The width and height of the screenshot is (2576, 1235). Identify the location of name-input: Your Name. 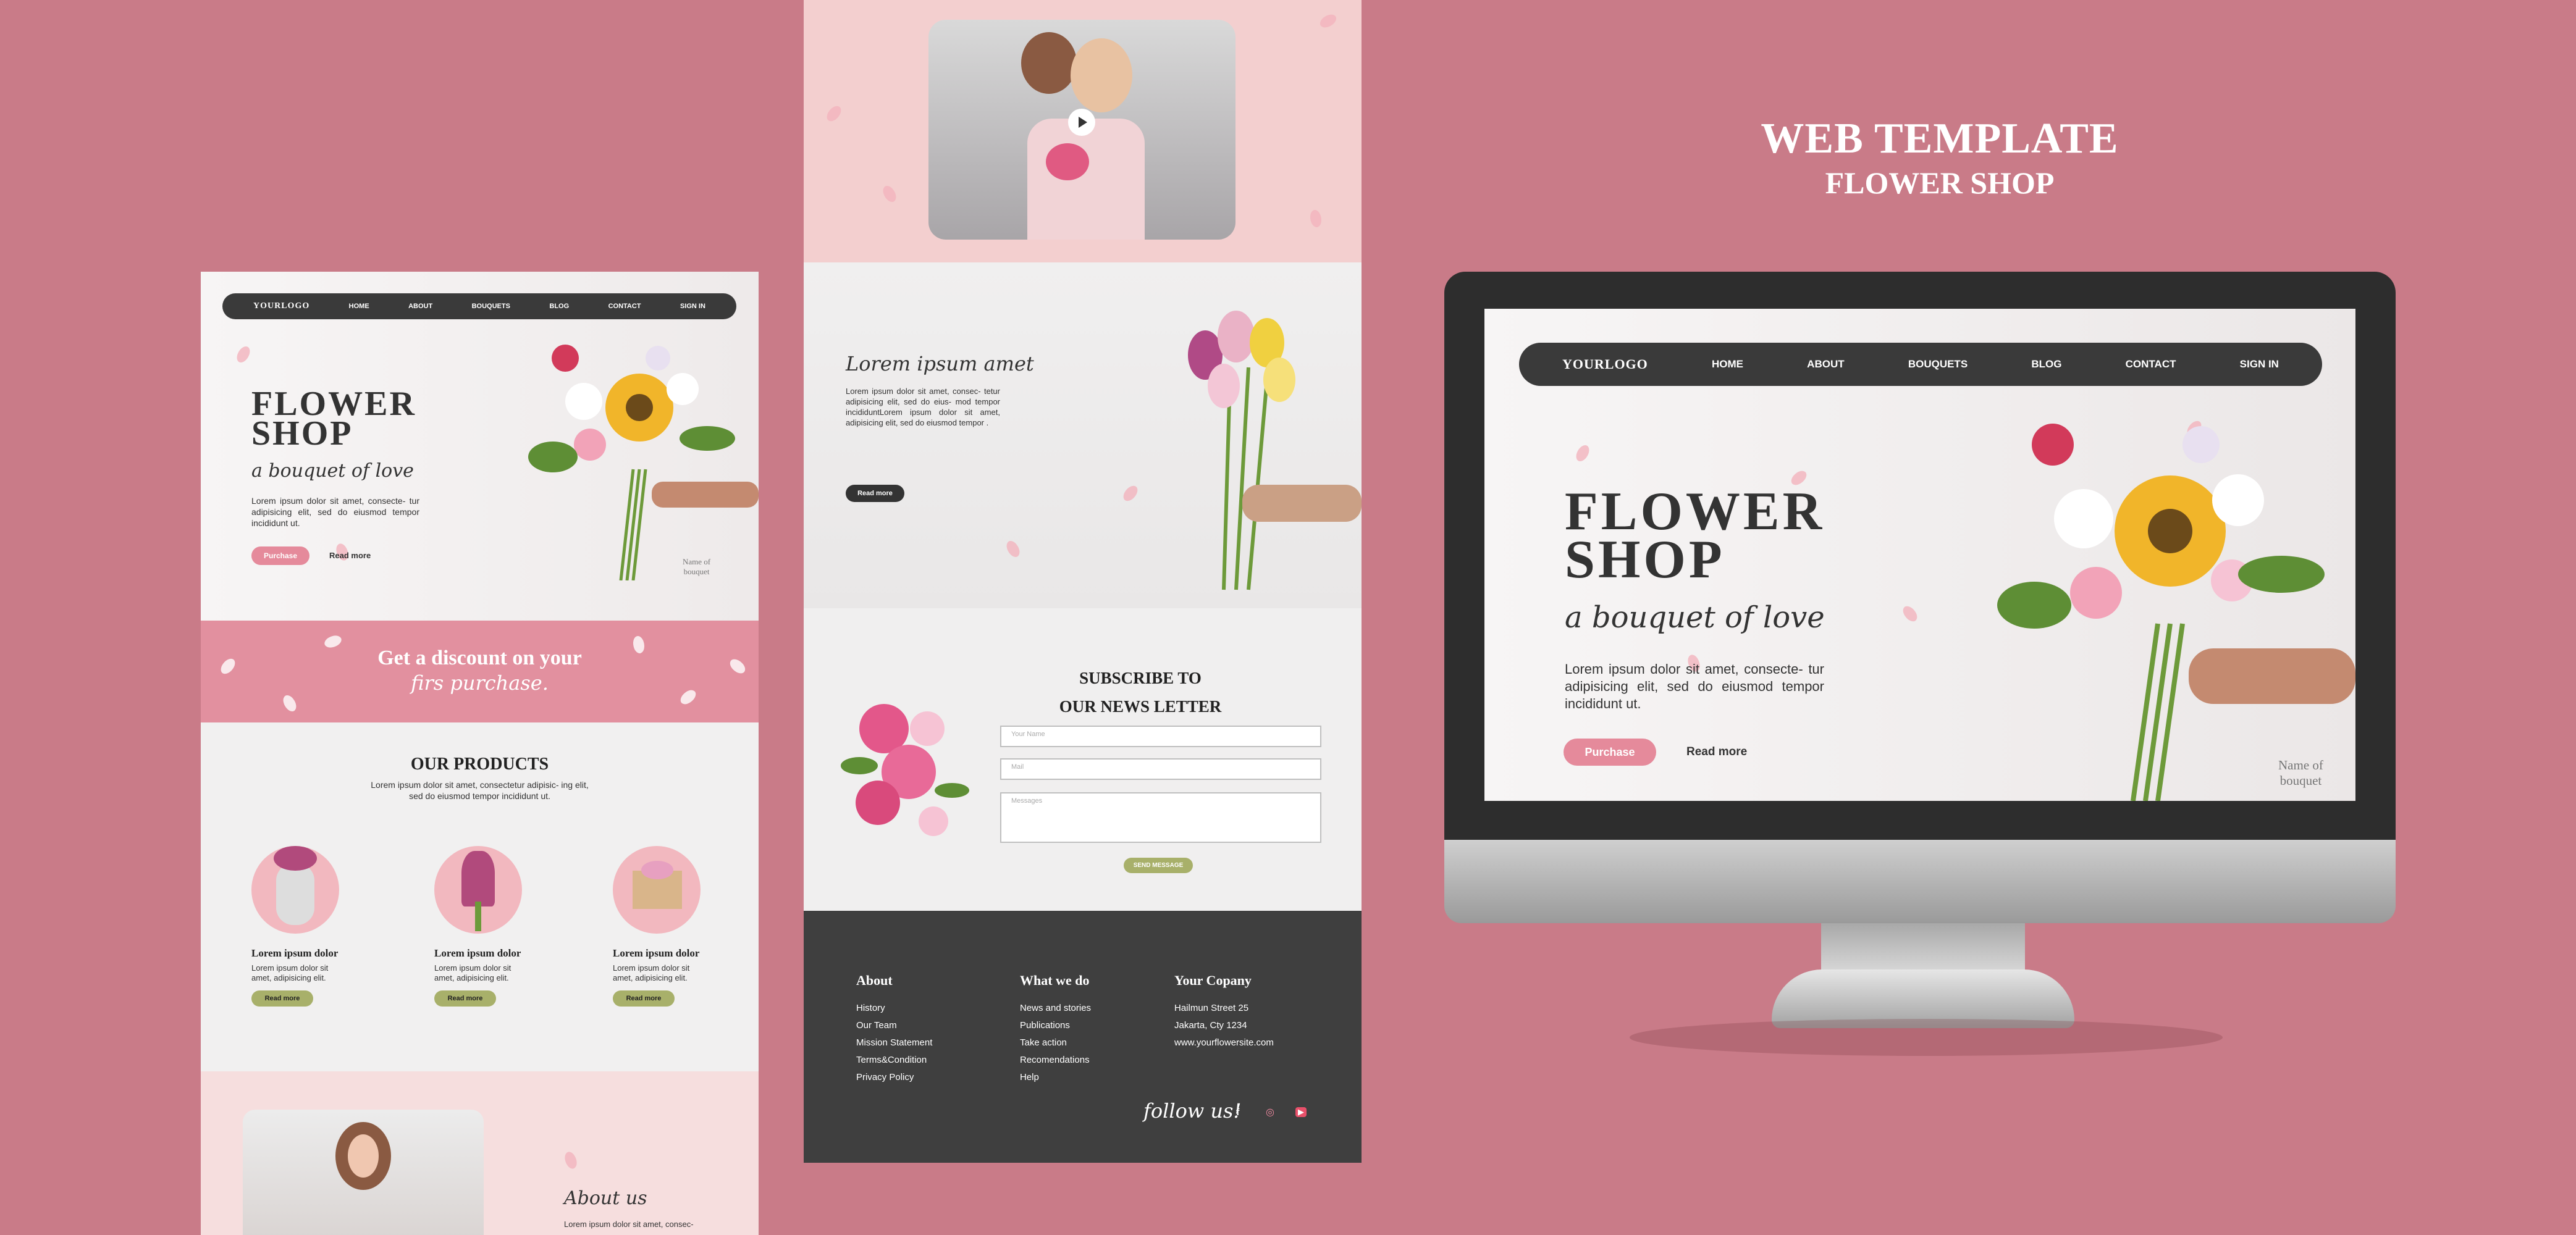
(1160, 736).